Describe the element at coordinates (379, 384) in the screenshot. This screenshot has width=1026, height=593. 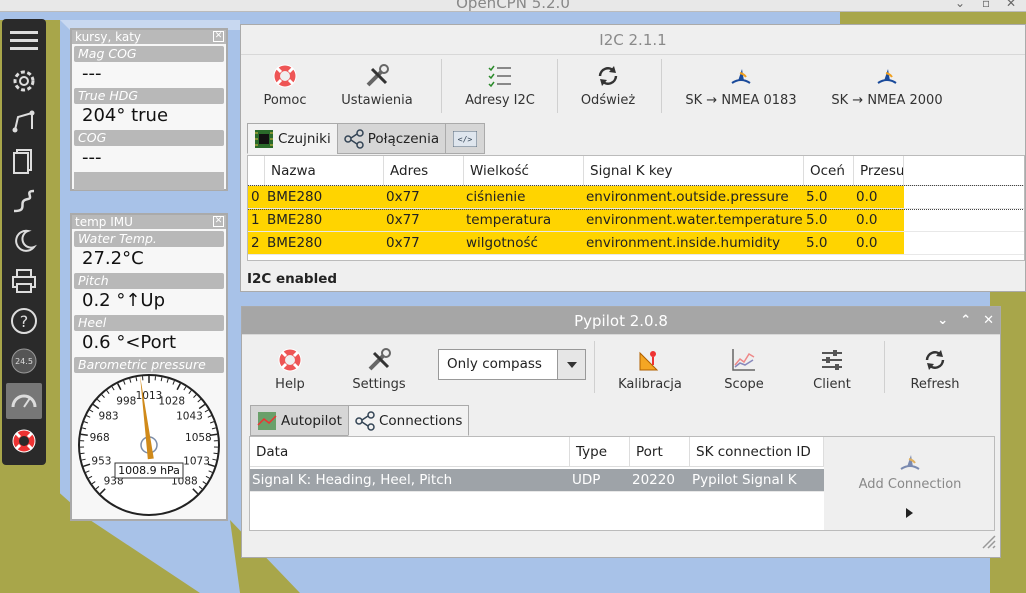
I see `settings-label: Settings` at that location.